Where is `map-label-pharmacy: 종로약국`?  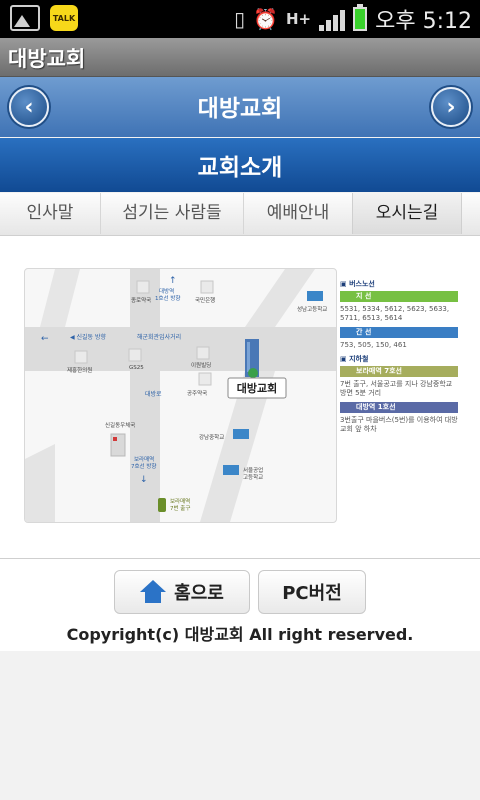 map-label-pharmacy: 종로약국 is located at coordinates (141, 300).